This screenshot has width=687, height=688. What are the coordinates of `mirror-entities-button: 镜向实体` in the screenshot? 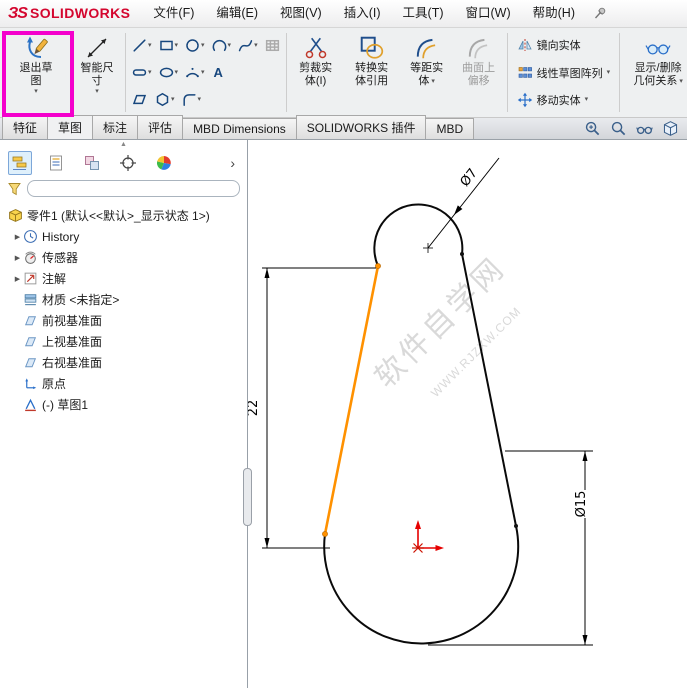 It's located at (564, 45).